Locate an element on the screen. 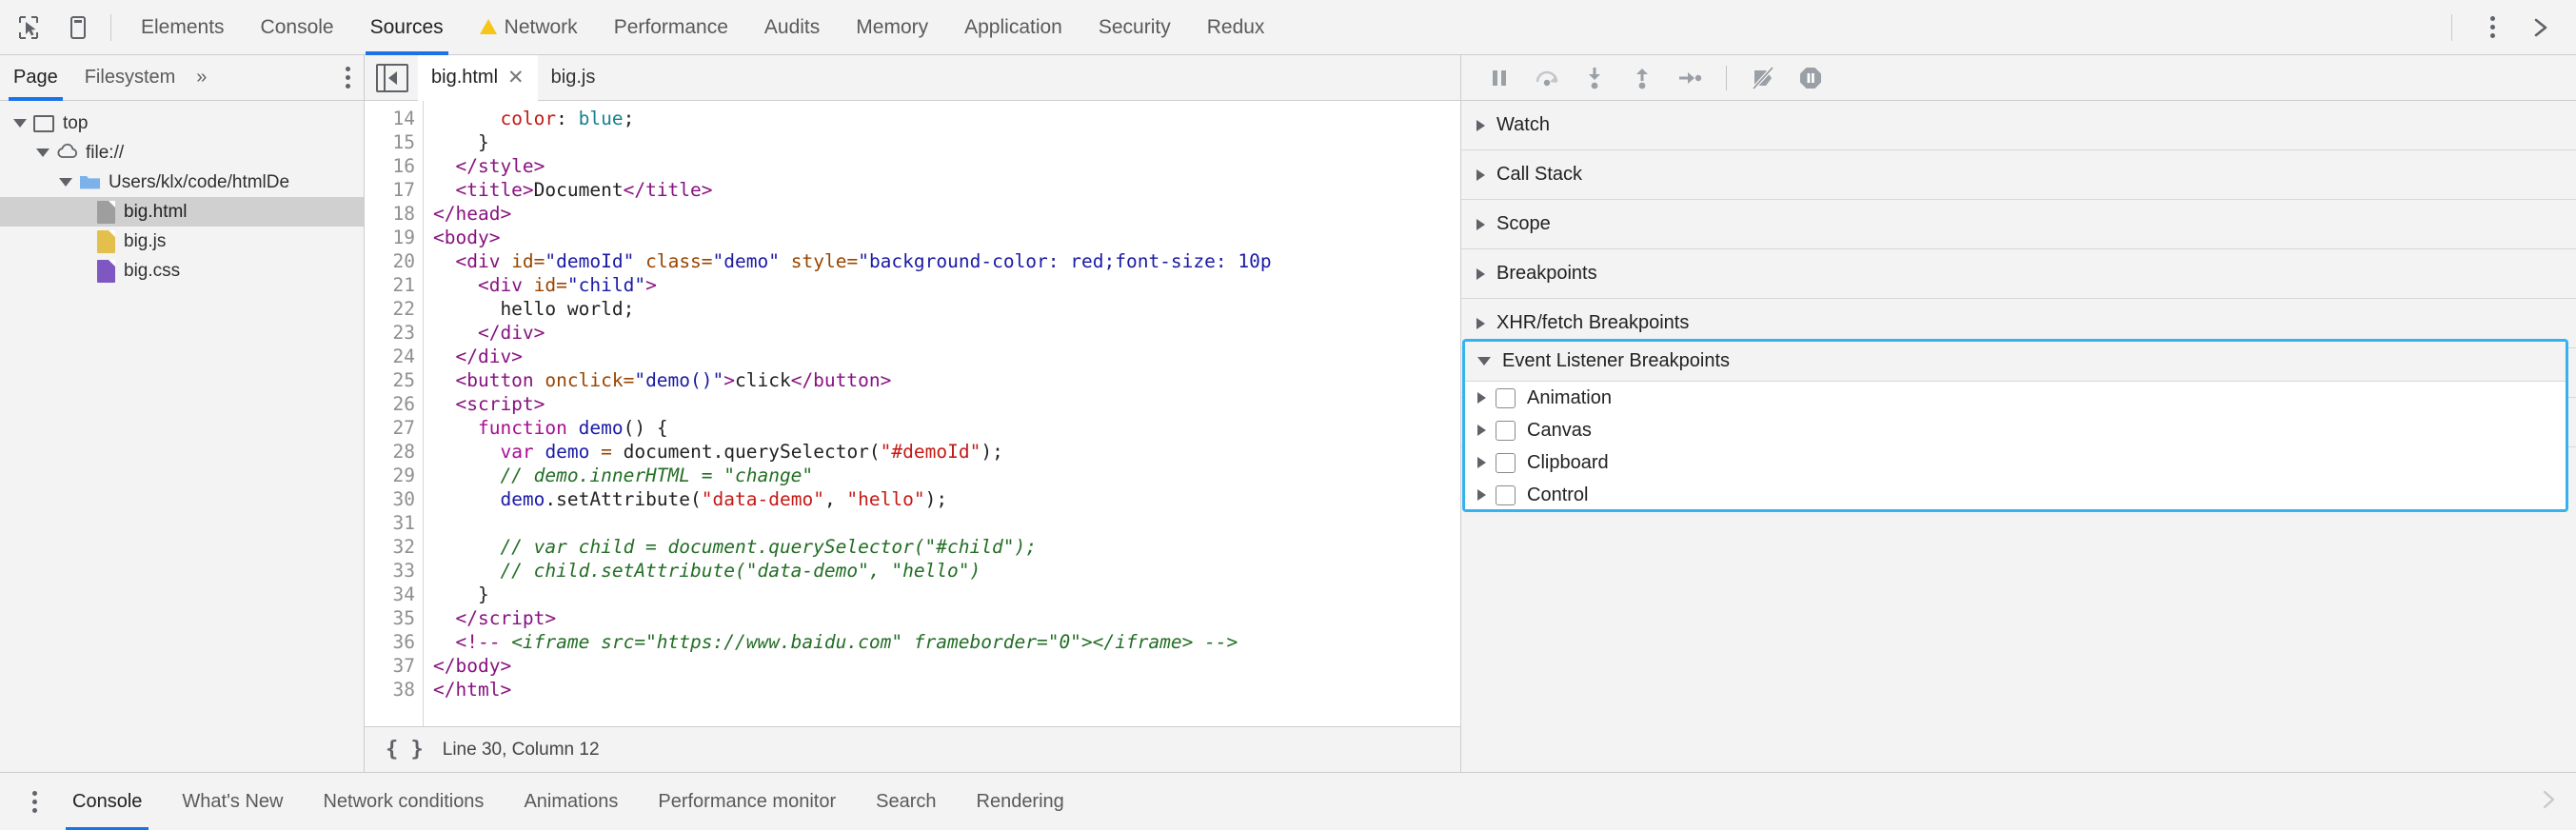 The image size is (2576, 830). line-number: 37 is located at coordinates (390, 666).